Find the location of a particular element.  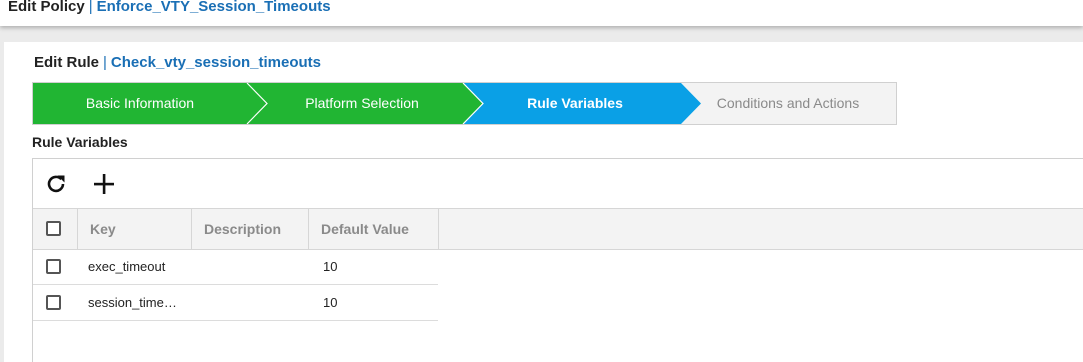

page-title-label: Edit Policy is located at coordinates (46, 7).